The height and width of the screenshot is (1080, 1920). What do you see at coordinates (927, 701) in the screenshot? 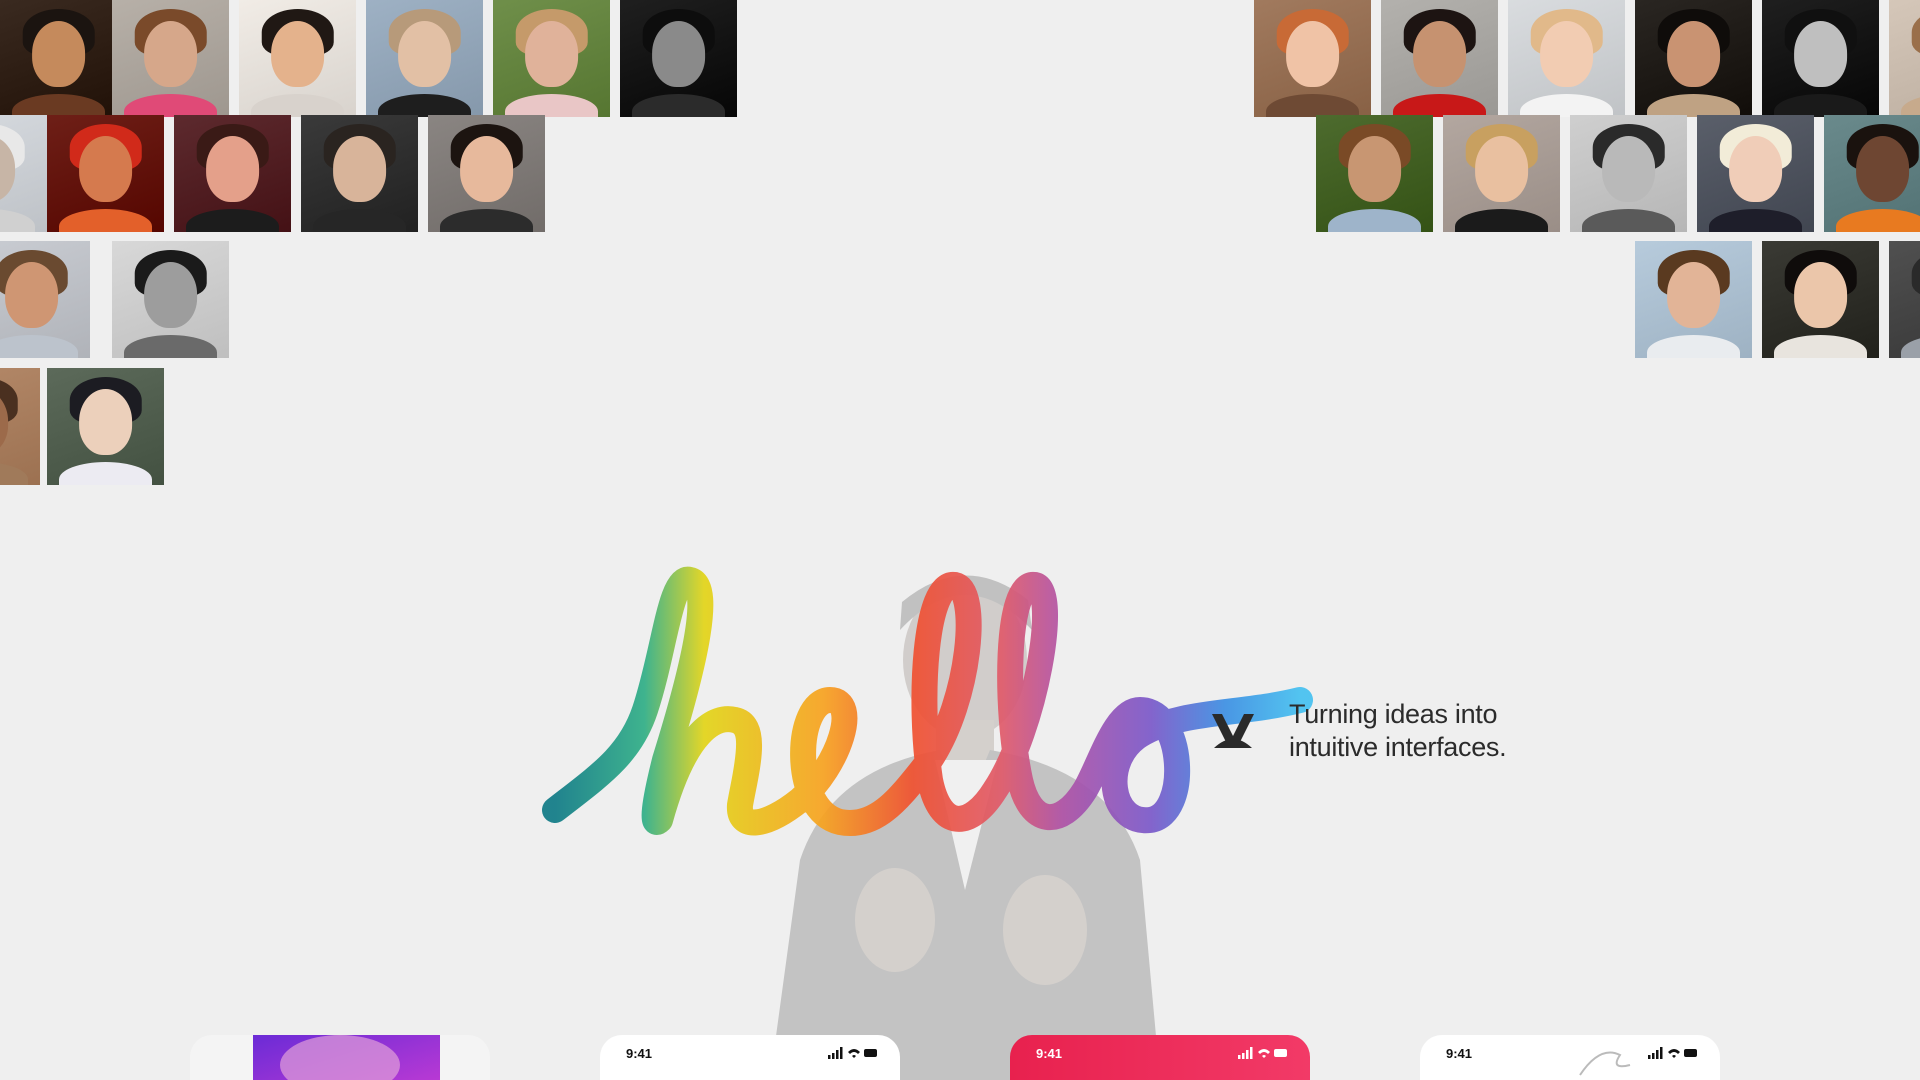
I see `hello-stroke` at bounding box center [927, 701].